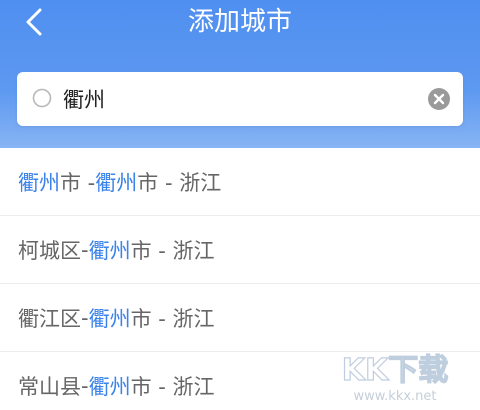 This screenshot has height=410, width=480. I want to click on search-input, so click(243, 99).